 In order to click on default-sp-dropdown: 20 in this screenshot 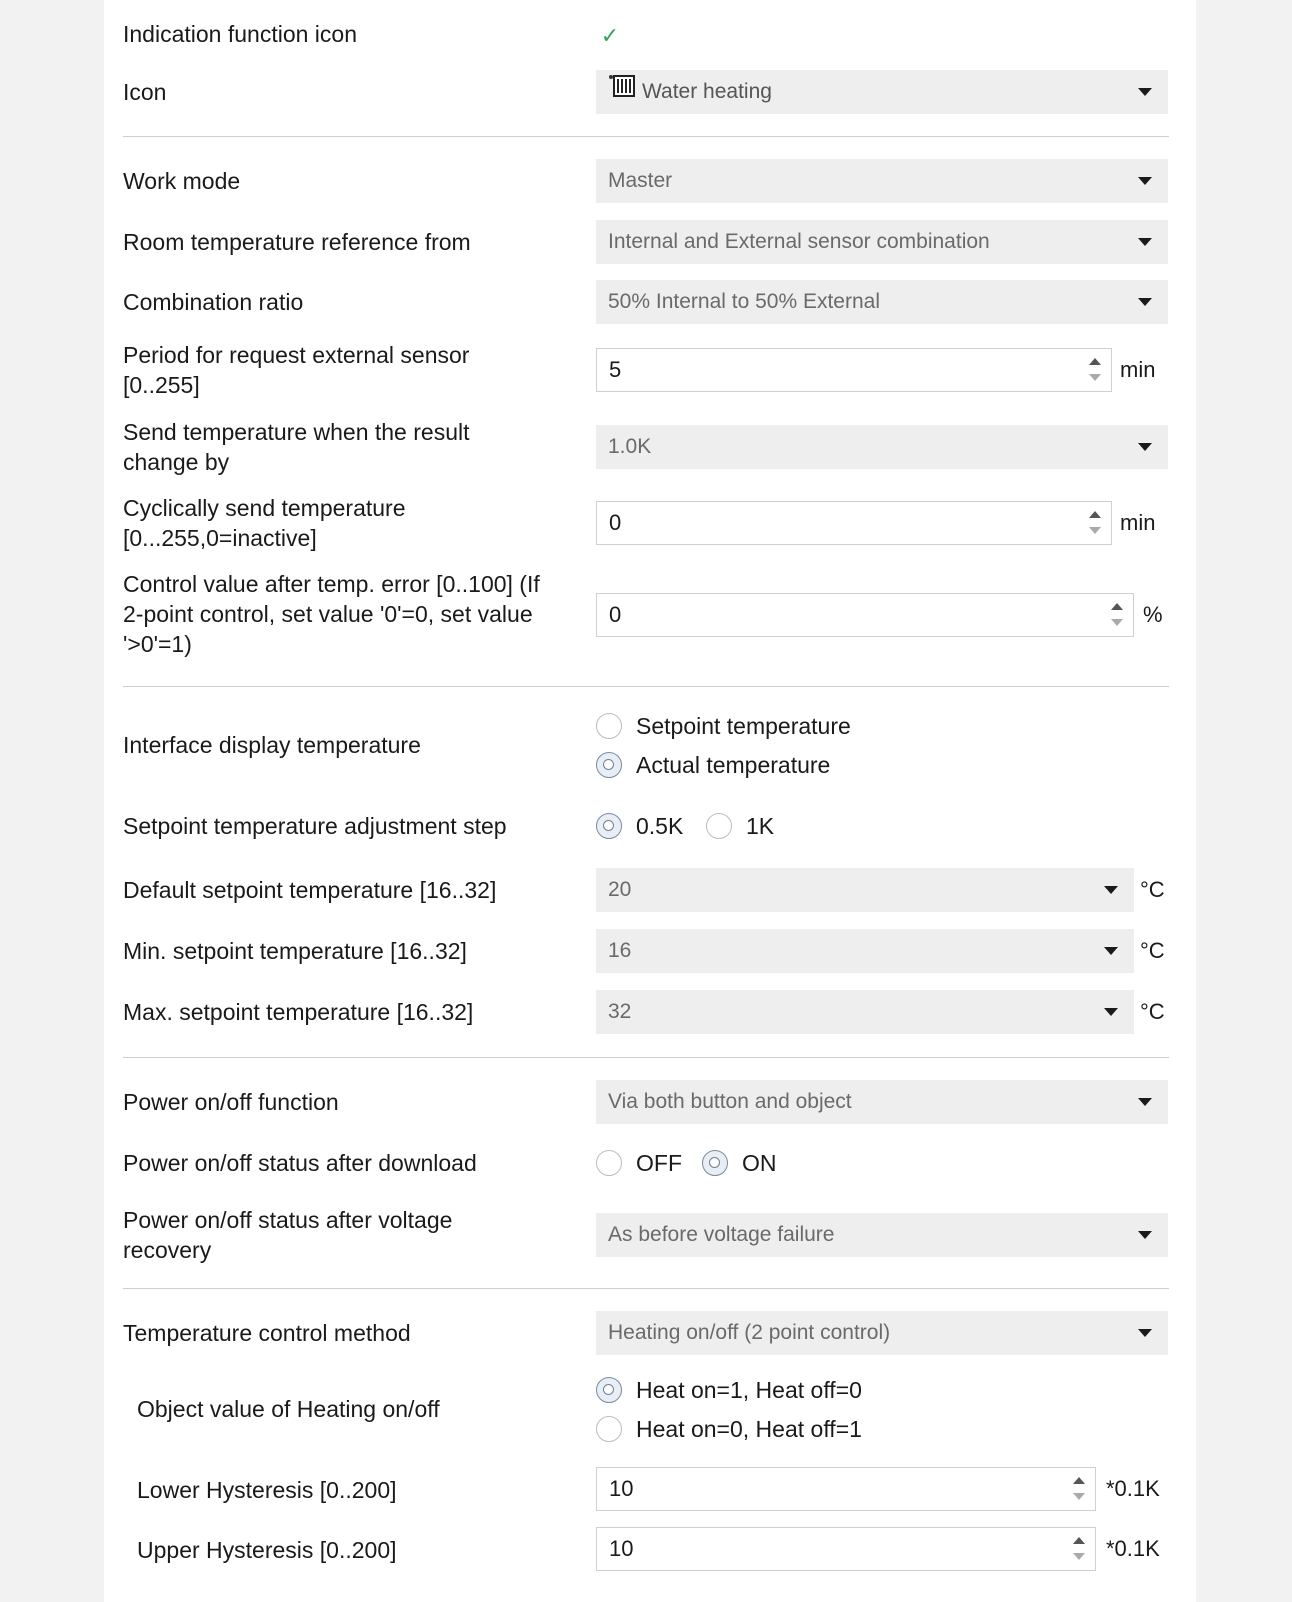, I will do `click(865, 890)`.